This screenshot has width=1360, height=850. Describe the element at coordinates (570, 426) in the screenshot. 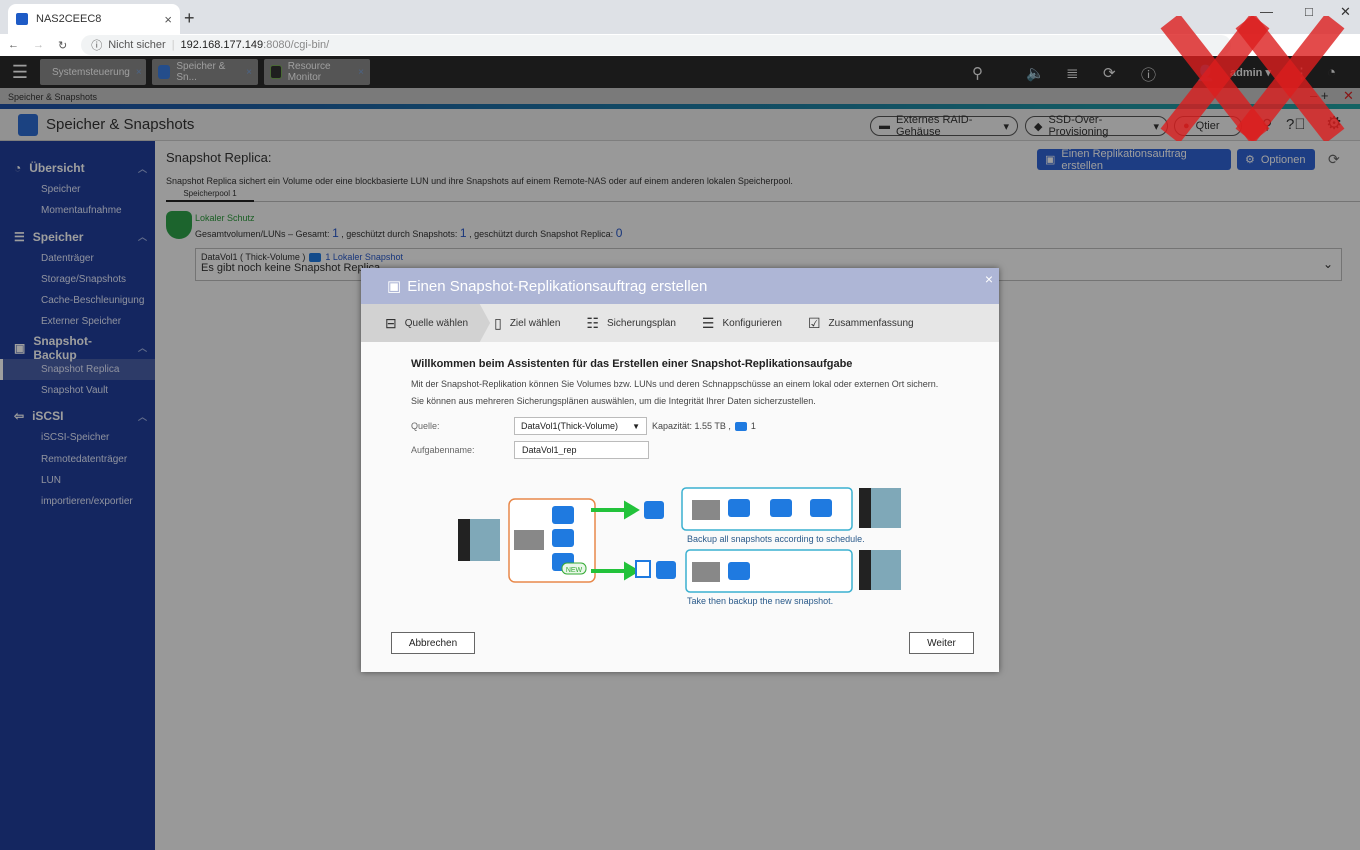

I see `source-value: DataVol1(Thick-Volume)` at that location.